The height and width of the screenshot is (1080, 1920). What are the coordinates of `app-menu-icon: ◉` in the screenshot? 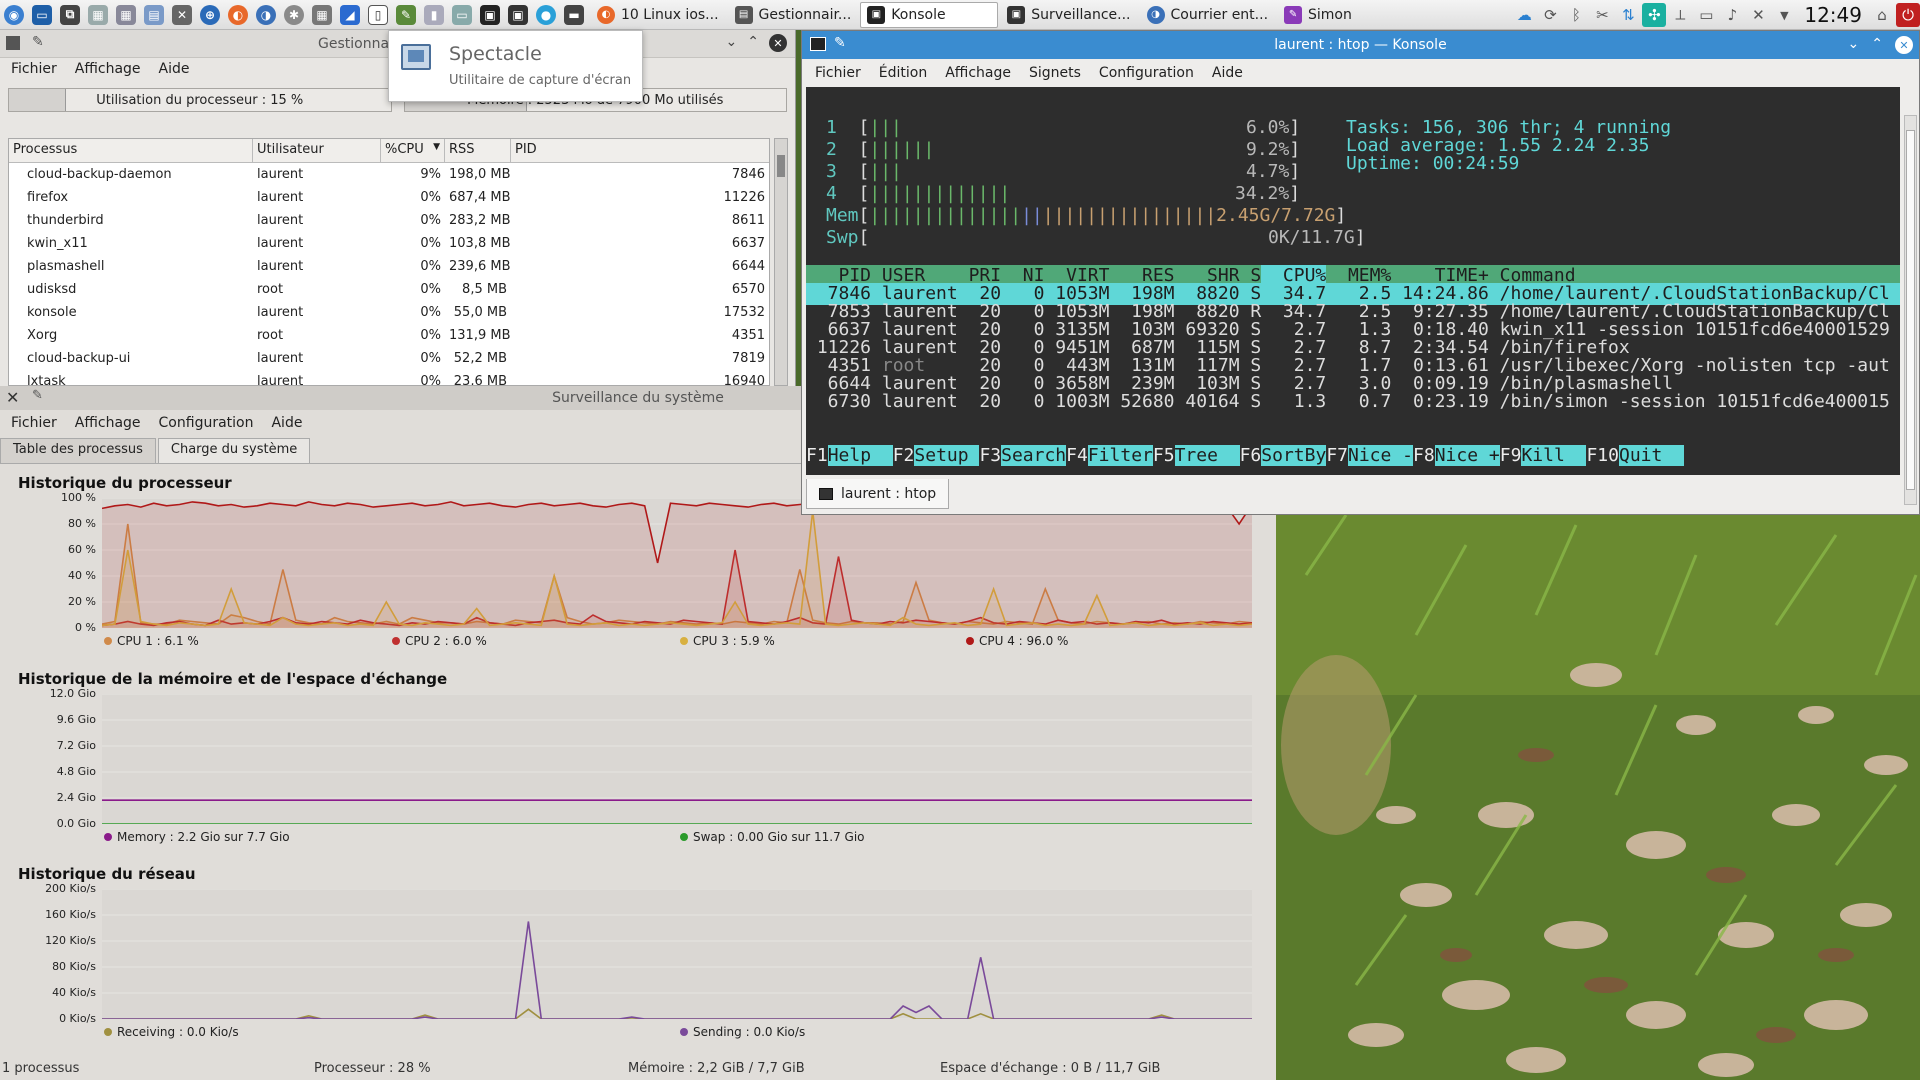 It's located at (14, 15).